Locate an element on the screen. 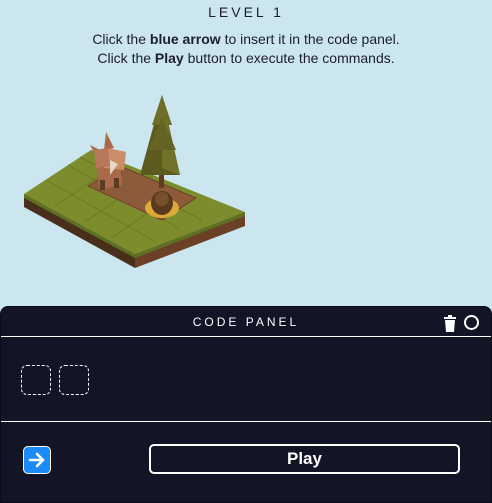 The height and width of the screenshot is (503, 492). circle-icon is located at coordinates (471, 322).